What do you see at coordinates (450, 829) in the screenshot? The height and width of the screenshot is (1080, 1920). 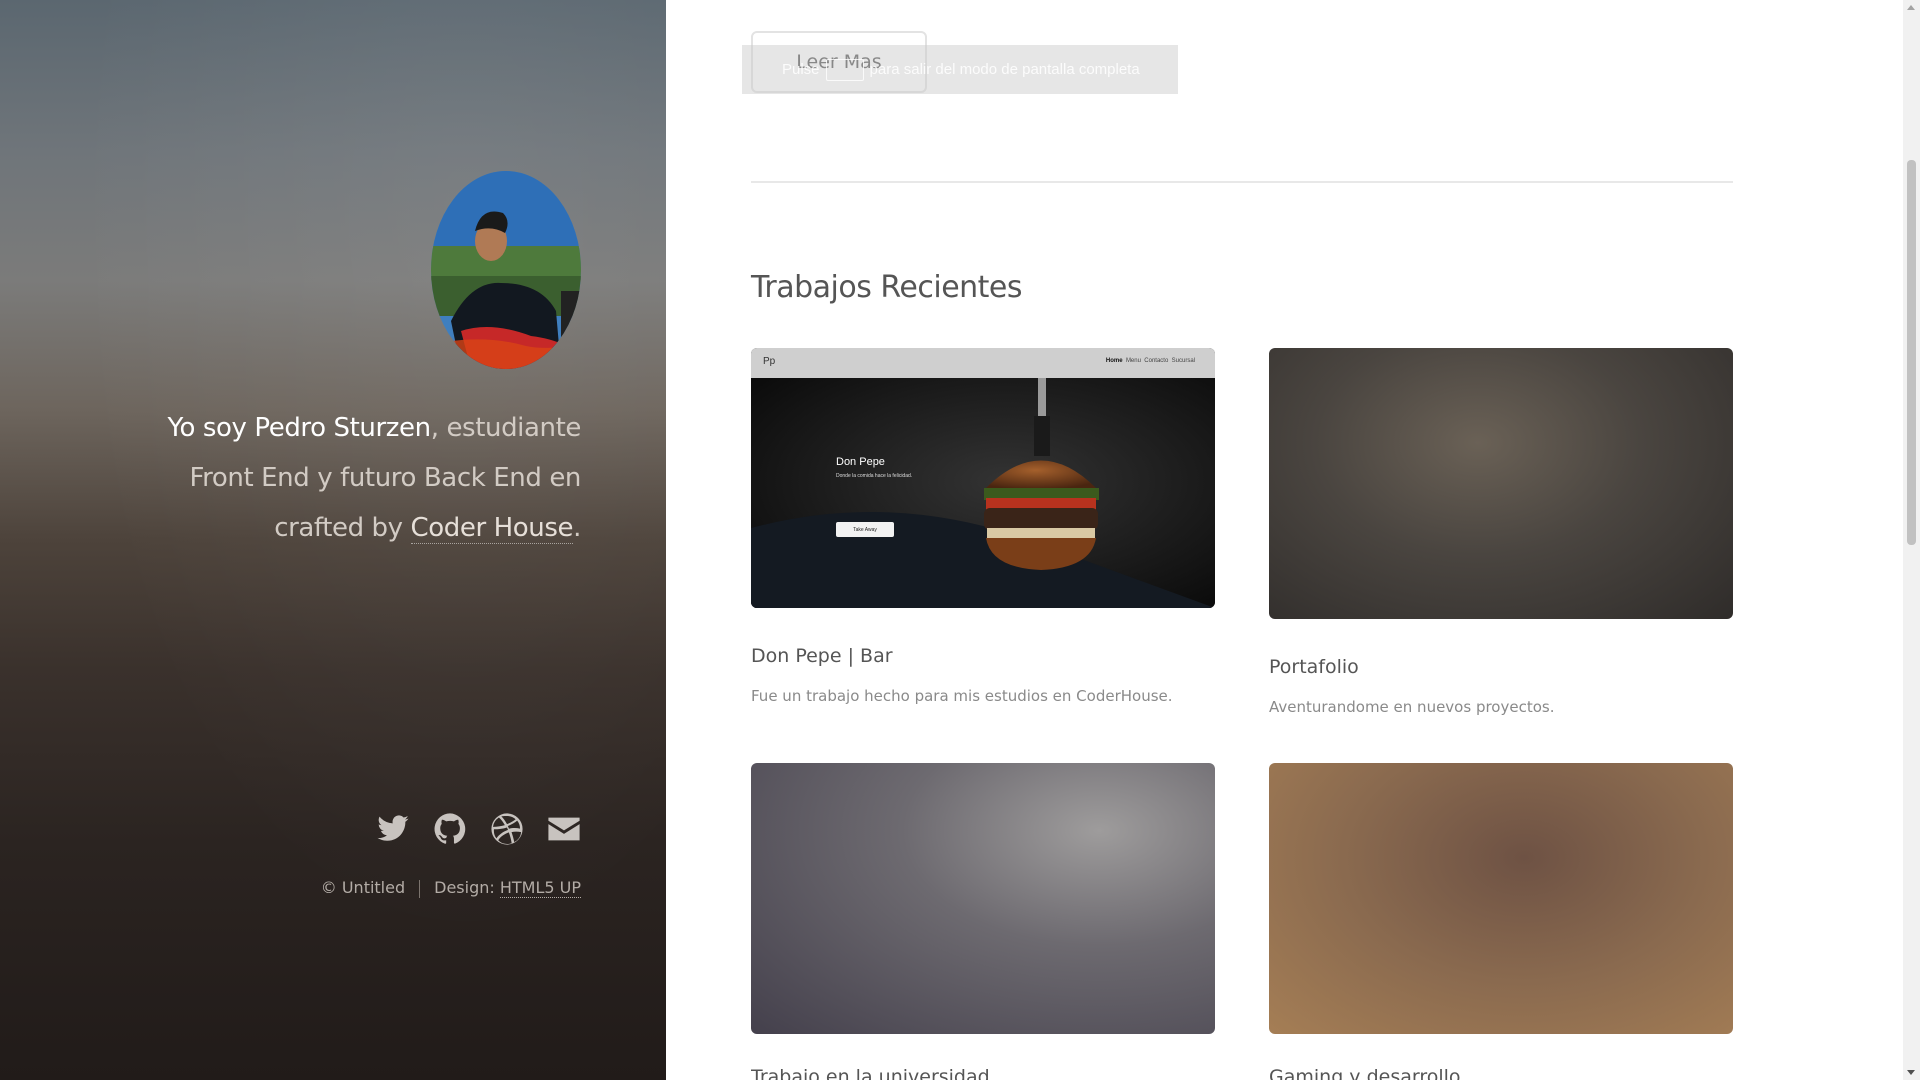 I see `github-icon` at bounding box center [450, 829].